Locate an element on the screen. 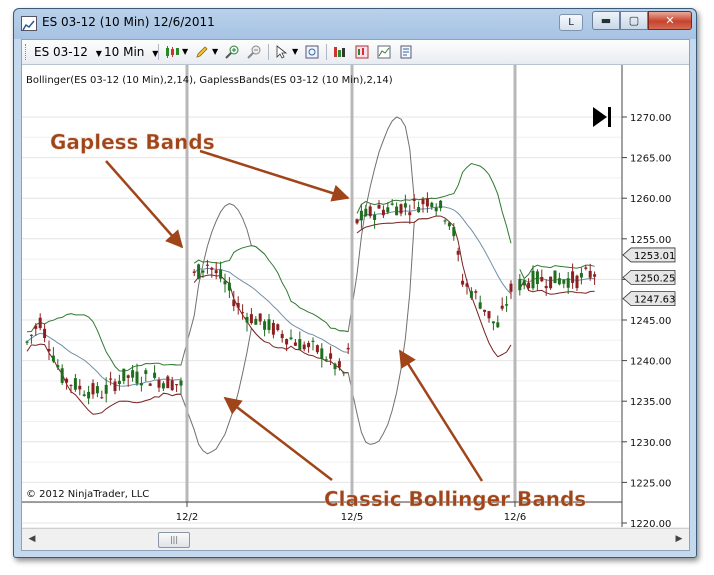  horizontal-scrollbar: ◀ ||| ▶ is located at coordinates (355, 539).